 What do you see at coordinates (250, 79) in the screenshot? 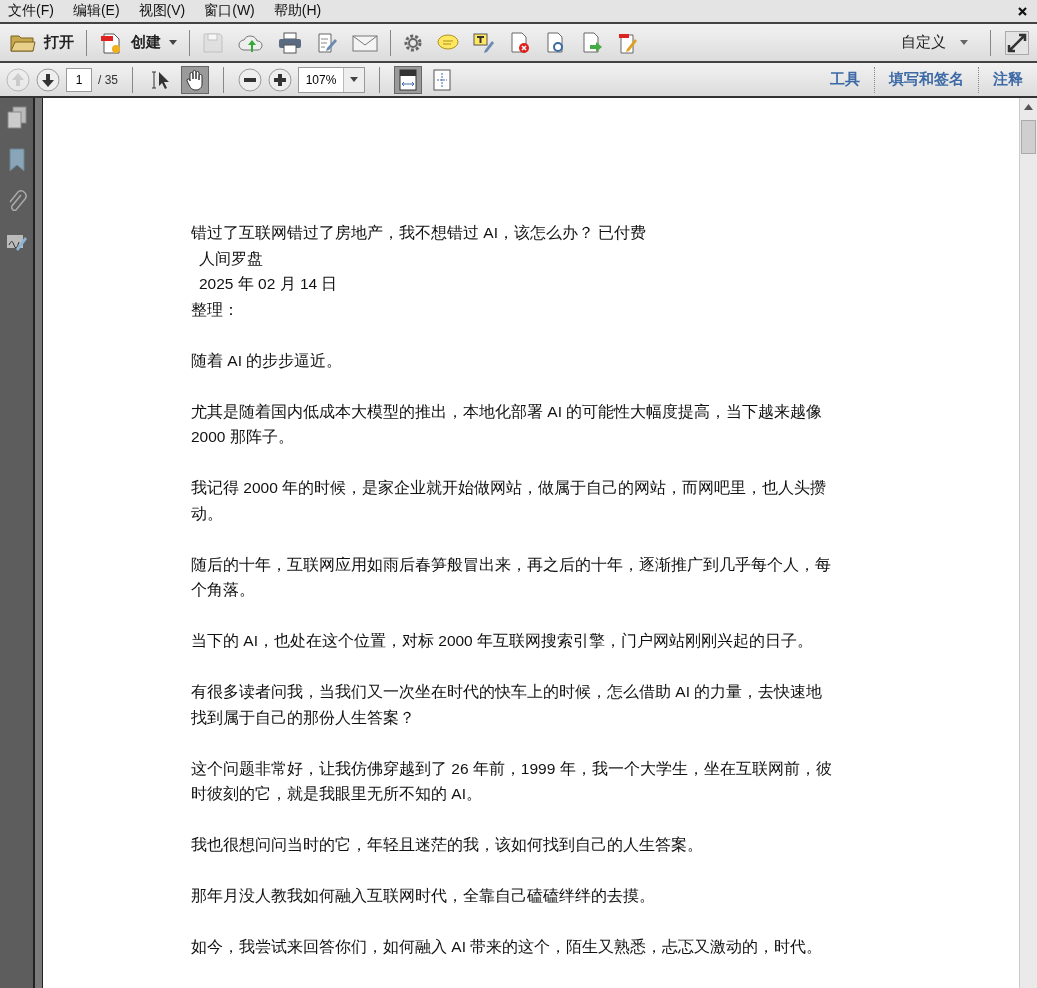
I see `zoom-out-icon` at bounding box center [250, 79].